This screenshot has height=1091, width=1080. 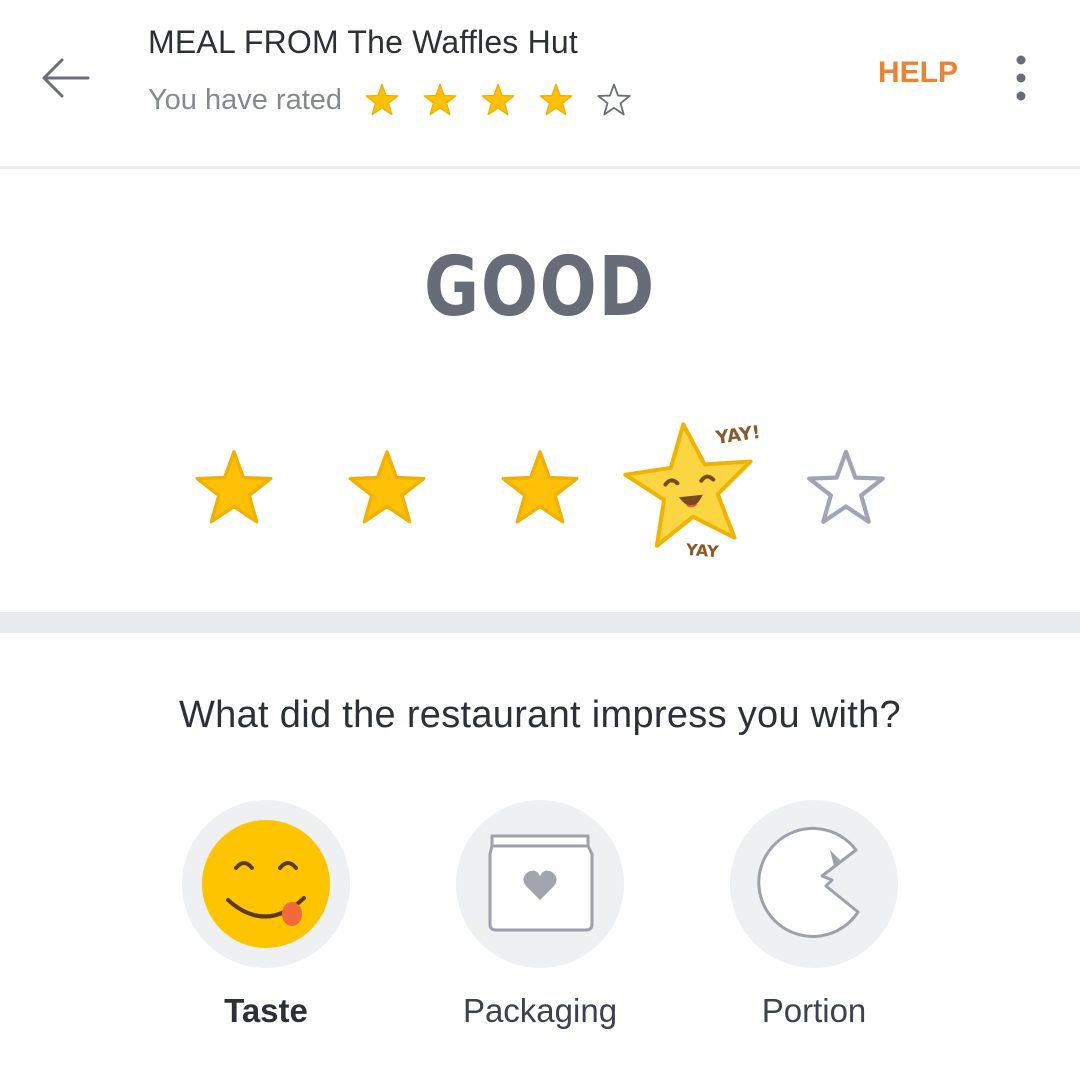 What do you see at coordinates (540, 167) in the screenshot?
I see `header-divider` at bounding box center [540, 167].